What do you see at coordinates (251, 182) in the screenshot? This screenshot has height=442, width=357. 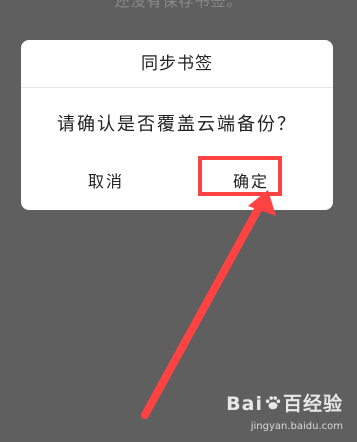 I see `confirm-button: 确定` at bounding box center [251, 182].